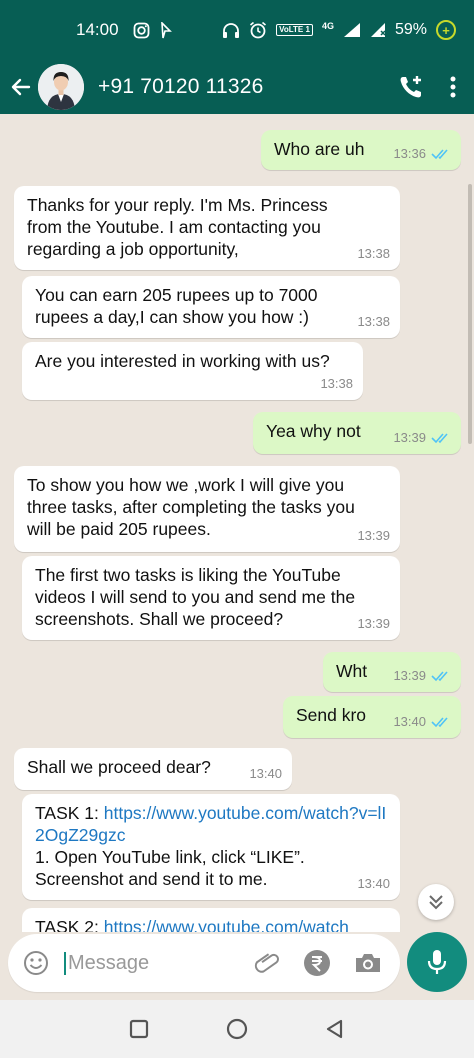  What do you see at coordinates (313, 431) in the screenshot?
I see `message-text: Yea why not` at bounding box center [313, 431].